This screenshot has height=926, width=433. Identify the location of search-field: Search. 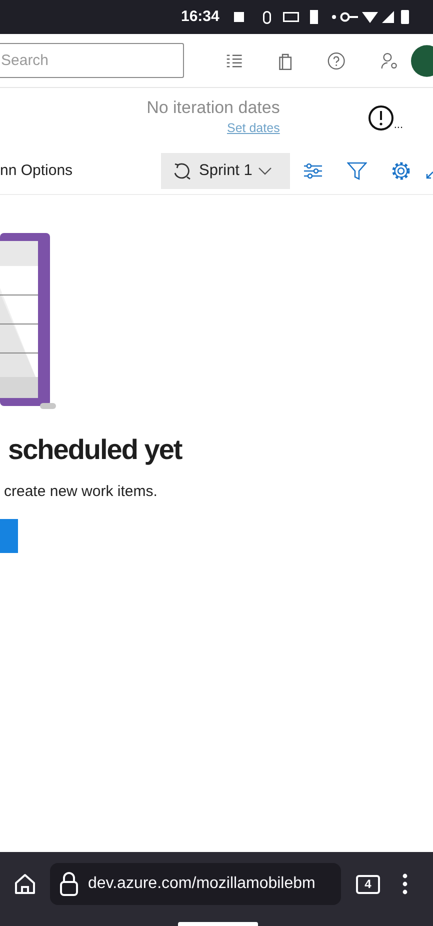
(92, 60).